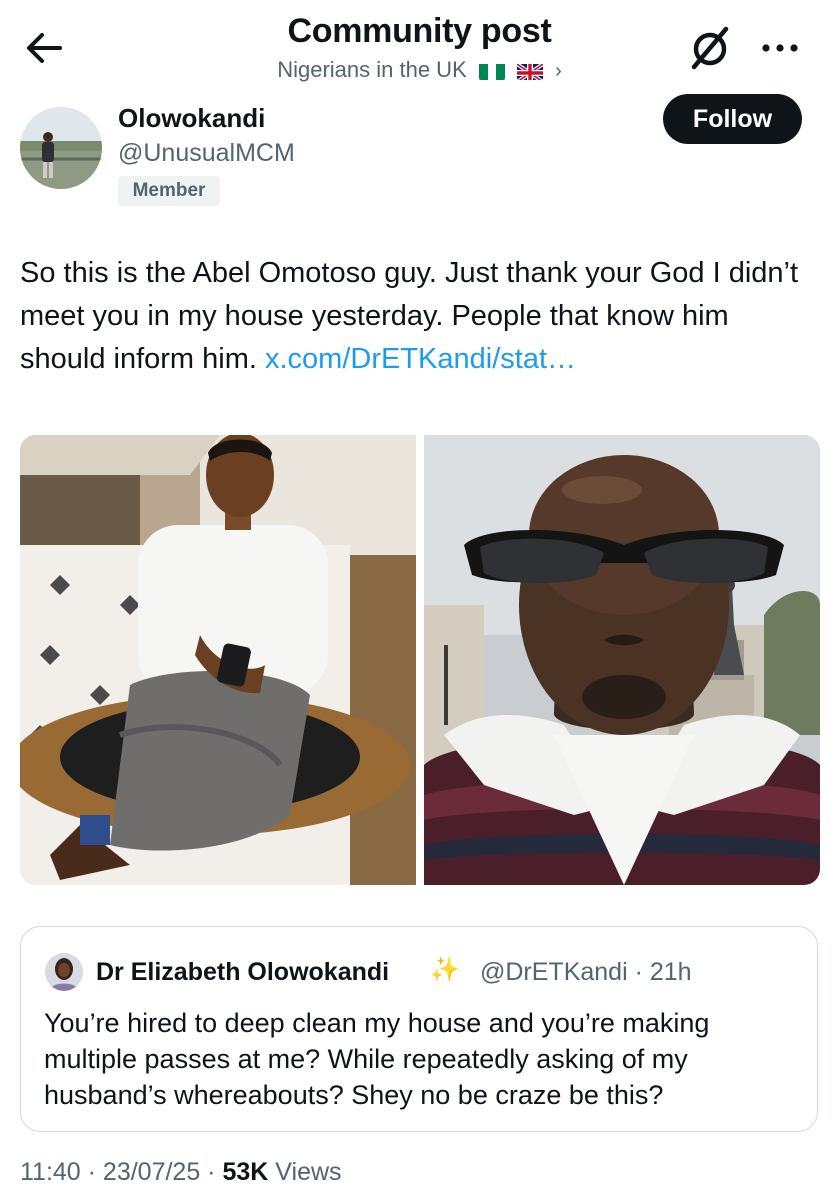 The width and height of the screenshot is (839, 1200). What do you see at coordinates (121, 1172) in the screenshot?
I see `post-timestamp: 11:40 · 23/07/25 ·` at bounding box center [121, 1172].